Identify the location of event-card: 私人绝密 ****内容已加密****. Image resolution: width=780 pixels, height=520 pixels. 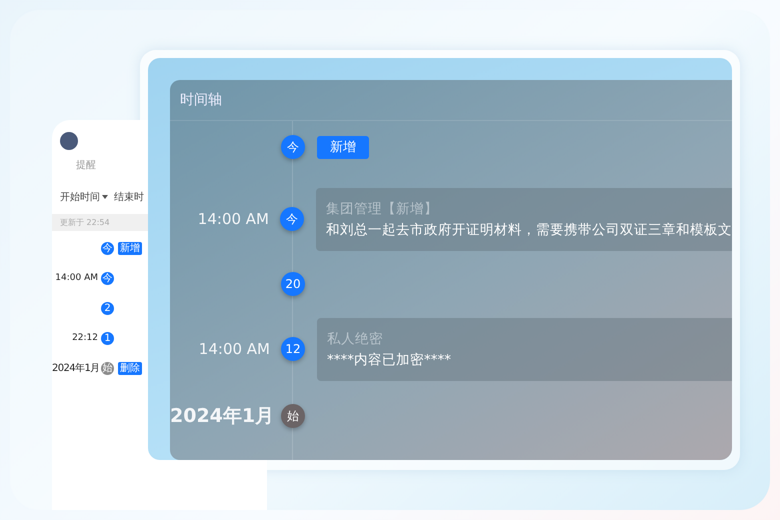
(524, 349).